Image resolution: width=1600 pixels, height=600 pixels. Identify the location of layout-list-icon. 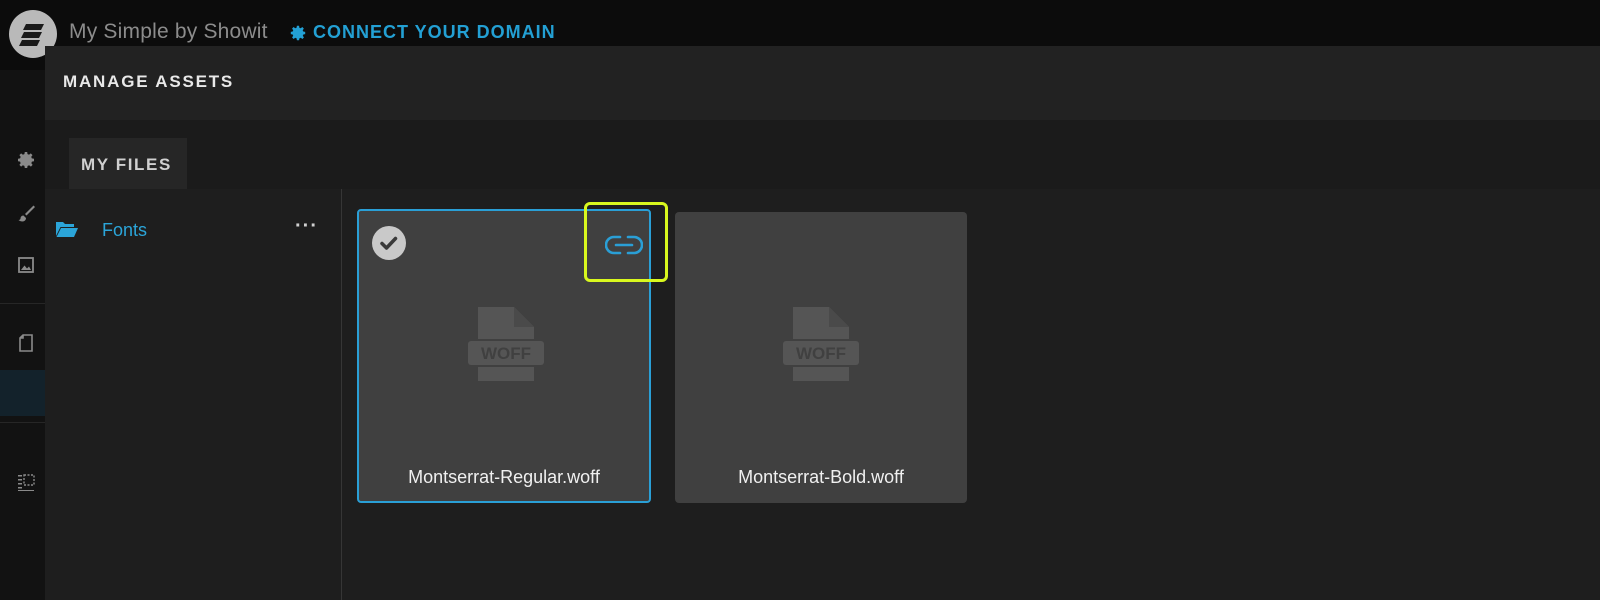
(26, 482).